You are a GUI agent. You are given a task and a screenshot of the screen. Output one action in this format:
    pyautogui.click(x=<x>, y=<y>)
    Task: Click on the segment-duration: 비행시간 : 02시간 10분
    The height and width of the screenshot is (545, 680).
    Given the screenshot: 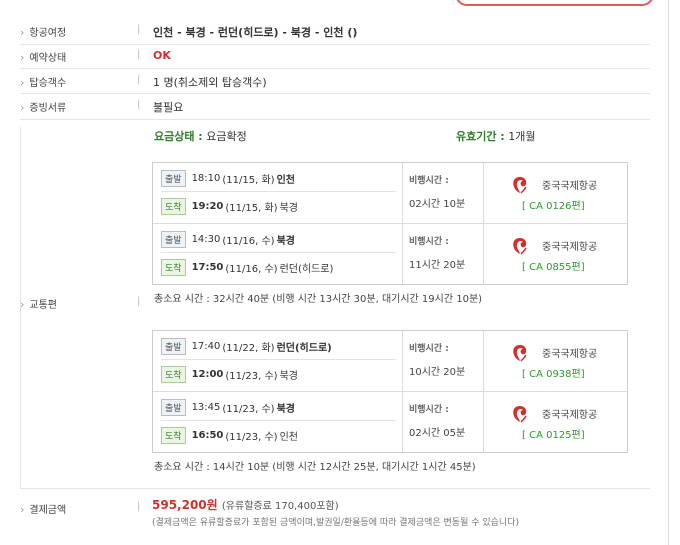 What is the action you would take?
    pyautogui.click(x=443, y=193)
    